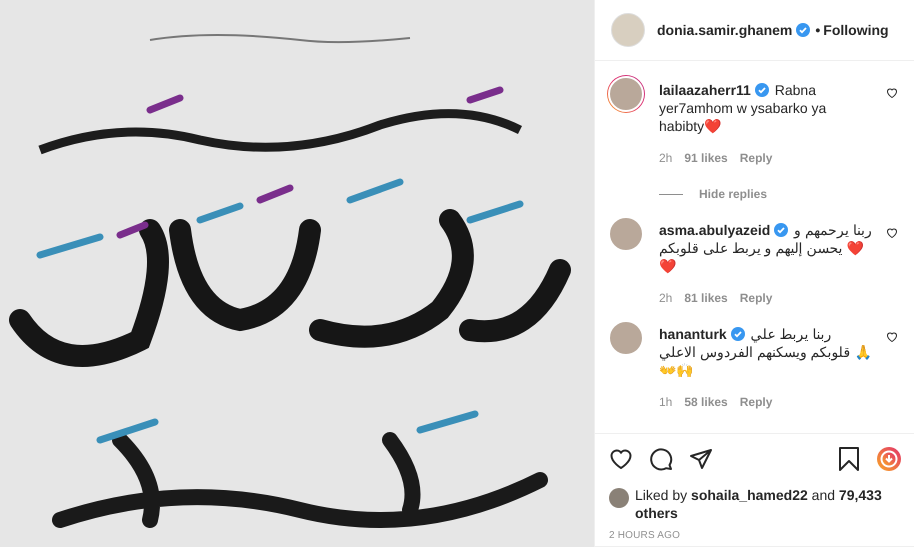 Image resolution: width=914 pixels, height=547 pixels. What do you see at coordinates (733, 194) in the screenshot?
I see `hide-replies-button: Hide replies` at bounding box center [733, 194].